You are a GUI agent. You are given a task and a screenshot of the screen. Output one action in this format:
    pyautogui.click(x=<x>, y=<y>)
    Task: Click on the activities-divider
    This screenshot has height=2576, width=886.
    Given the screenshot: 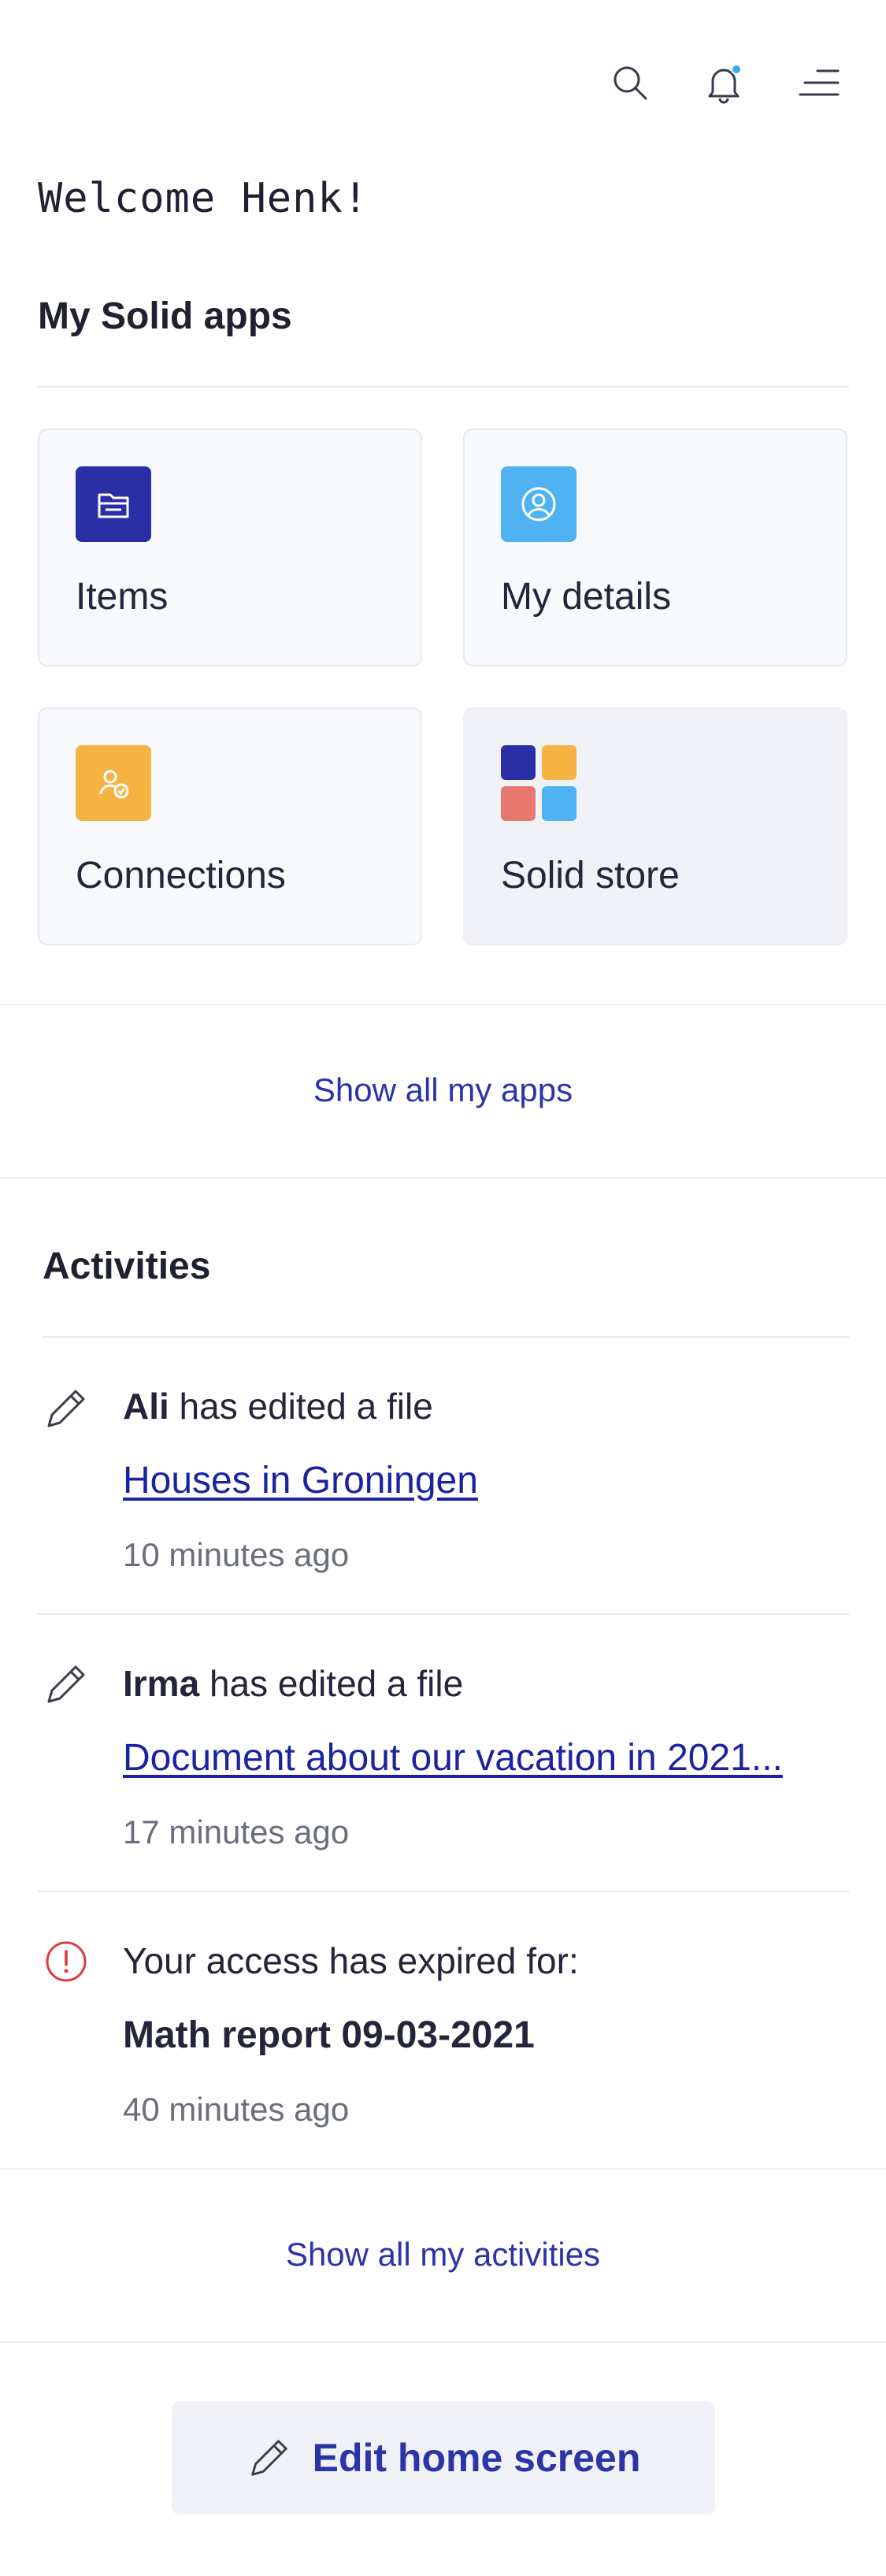 What is the action you would take?
    pyautogui.click(x=446, y=1337)
    